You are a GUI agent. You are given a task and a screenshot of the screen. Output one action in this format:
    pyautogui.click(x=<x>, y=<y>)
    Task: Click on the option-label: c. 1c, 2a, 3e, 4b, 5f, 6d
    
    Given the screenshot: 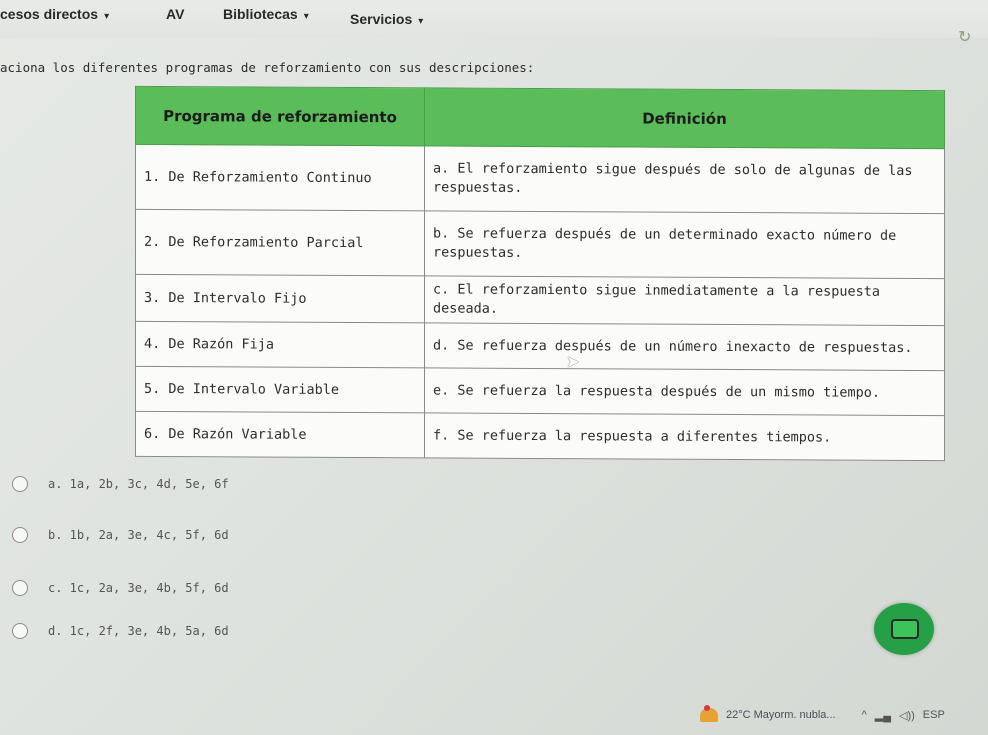 What is the action you would take?
    pyautogui.click(x=138, y=588)
    